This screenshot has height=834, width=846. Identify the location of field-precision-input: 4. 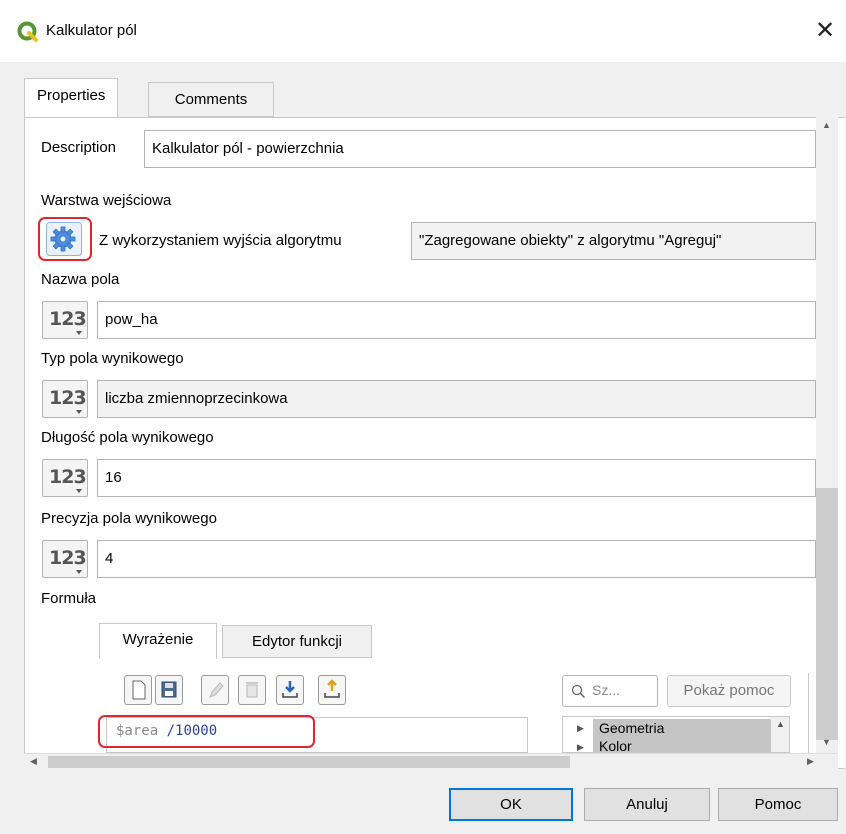
(456, 559).